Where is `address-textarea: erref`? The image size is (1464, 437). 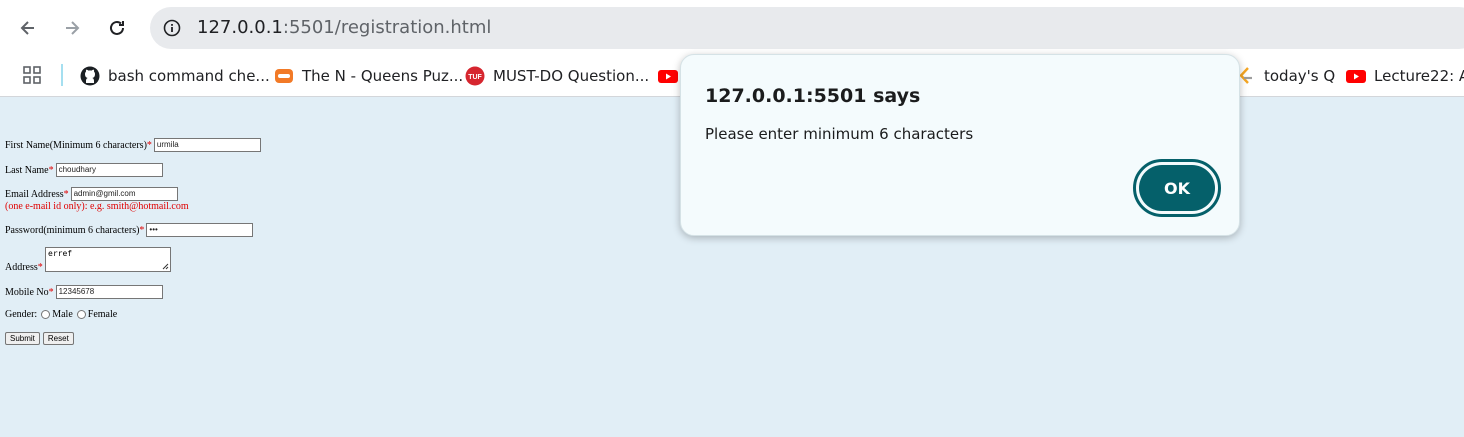
address-textarea: erref is located at coordinates (108, 259).